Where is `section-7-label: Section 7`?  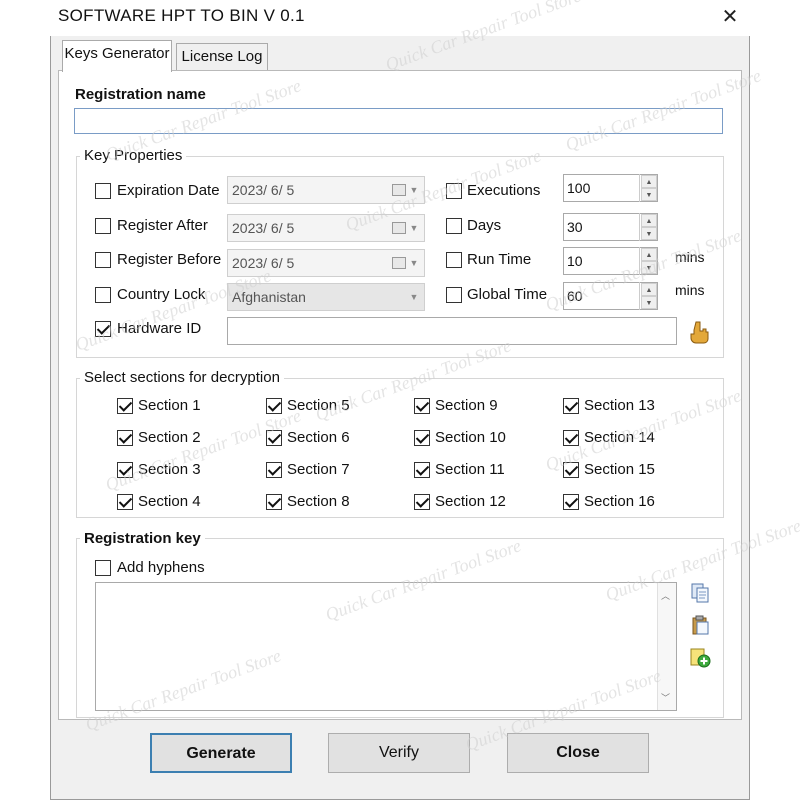
section-7-label: Section 7 is located at coordinates (318, 469).